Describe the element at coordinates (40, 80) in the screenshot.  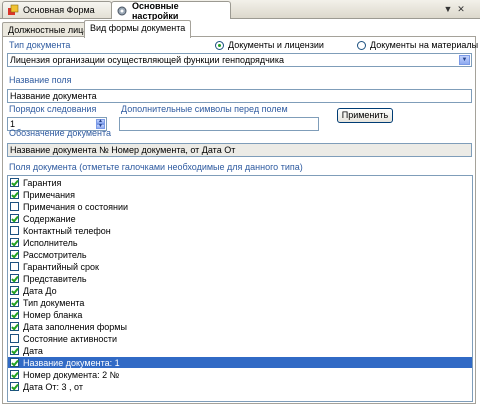
I see `field-name-label: Название поля` at that location.